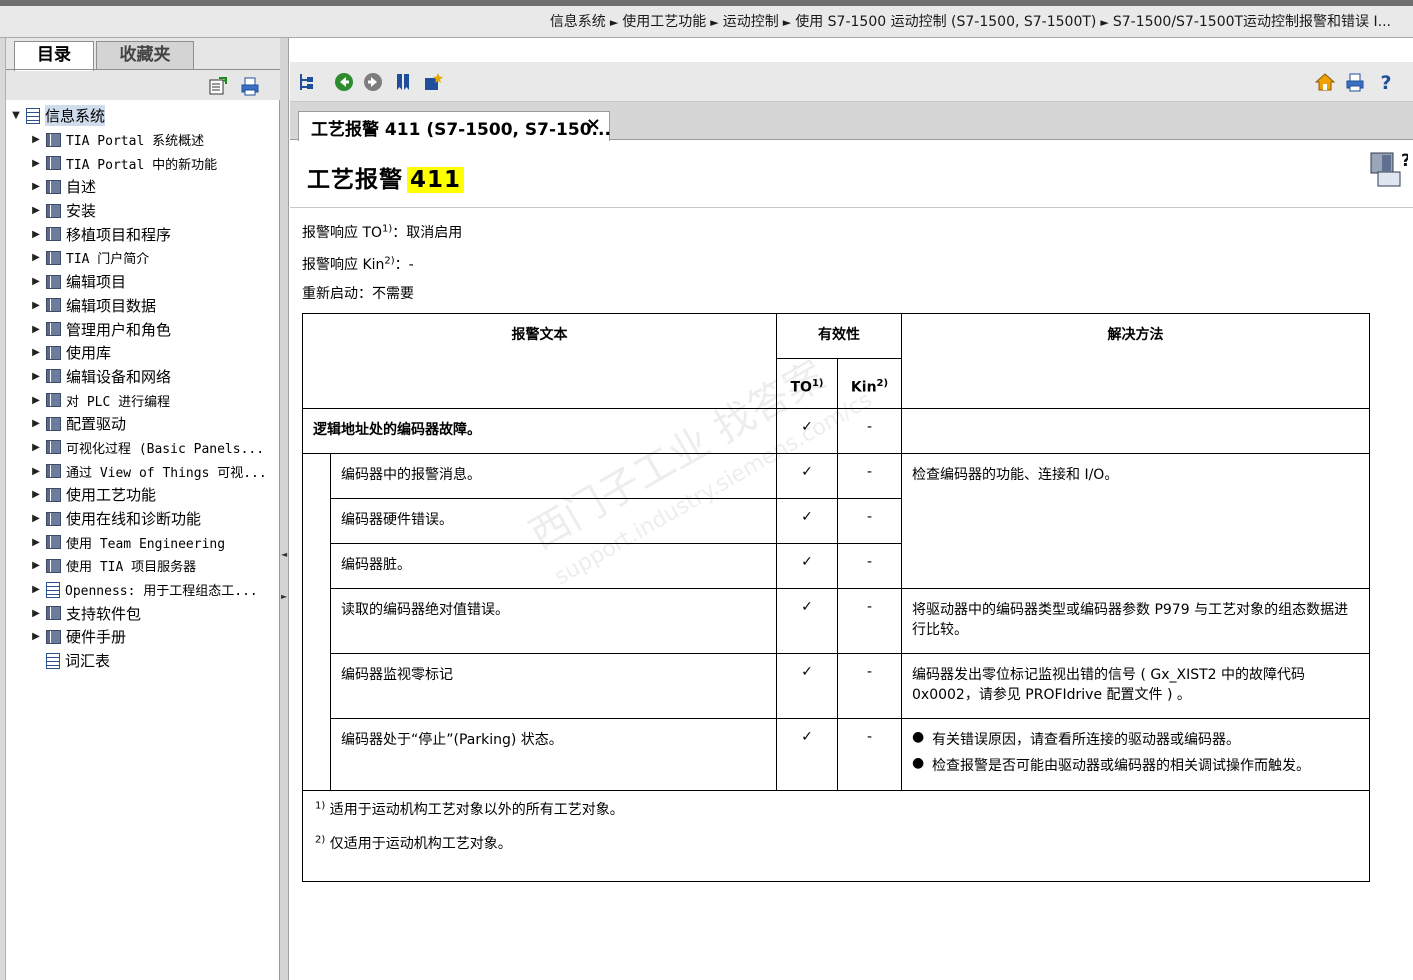 The width and height of the screenshot is (1413, 980). Describe the element at coordinates (144, 353) in the screenshot. I see `tree-item: ▶ 使用库` at that location.